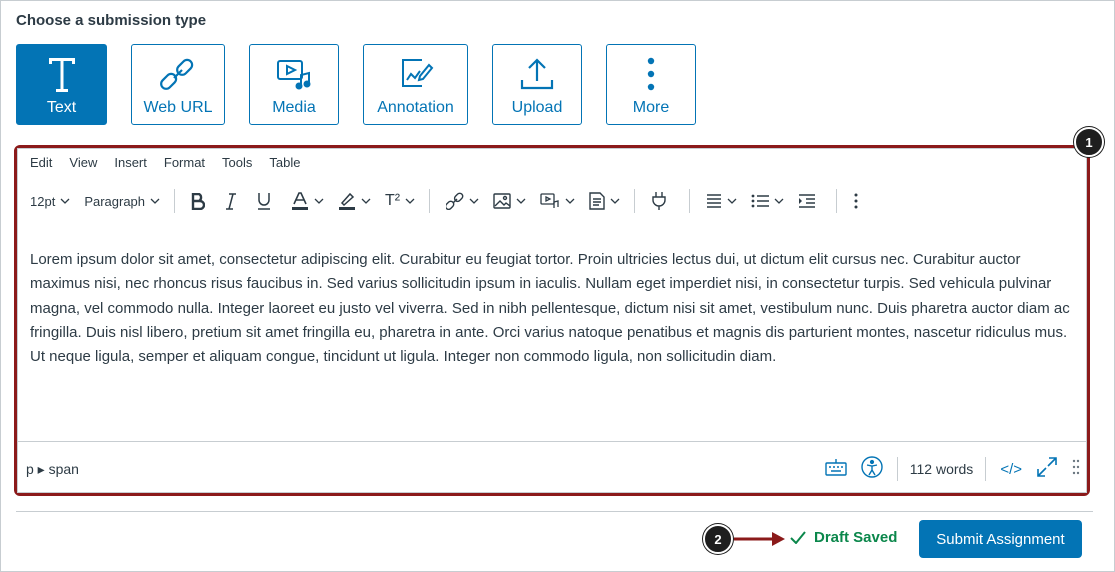 This screenshot has width=1115, height=572. I want to click on underline-button, so click(264, 201).